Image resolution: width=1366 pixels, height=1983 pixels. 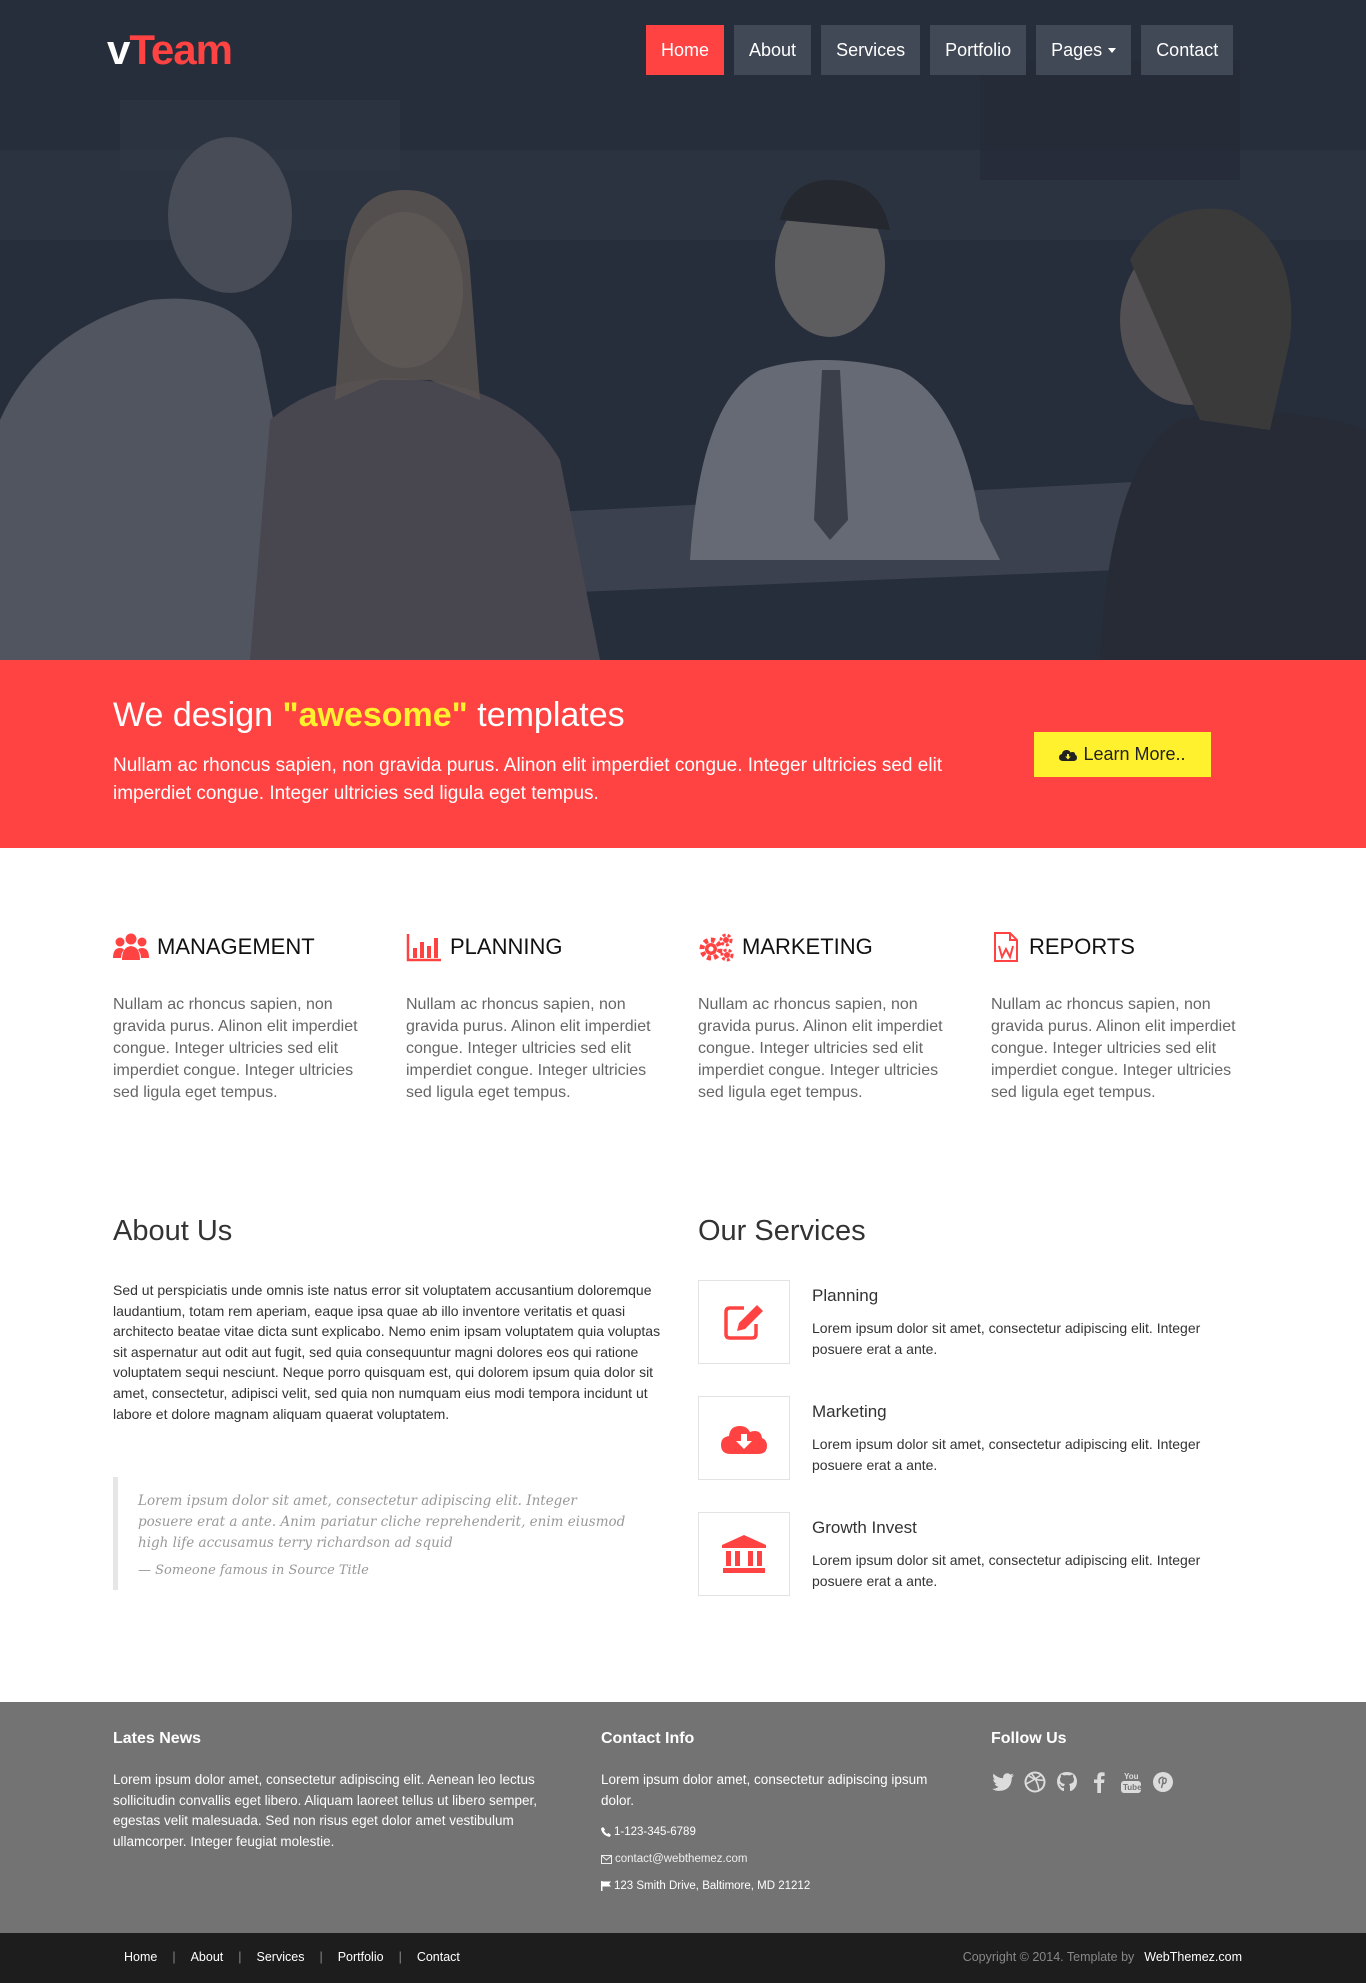 What do you see at coordinates (361, 1957) in the screenshot?
I see `footer-link-portfolio: Portfolio` at bounding box center [361, 1957].